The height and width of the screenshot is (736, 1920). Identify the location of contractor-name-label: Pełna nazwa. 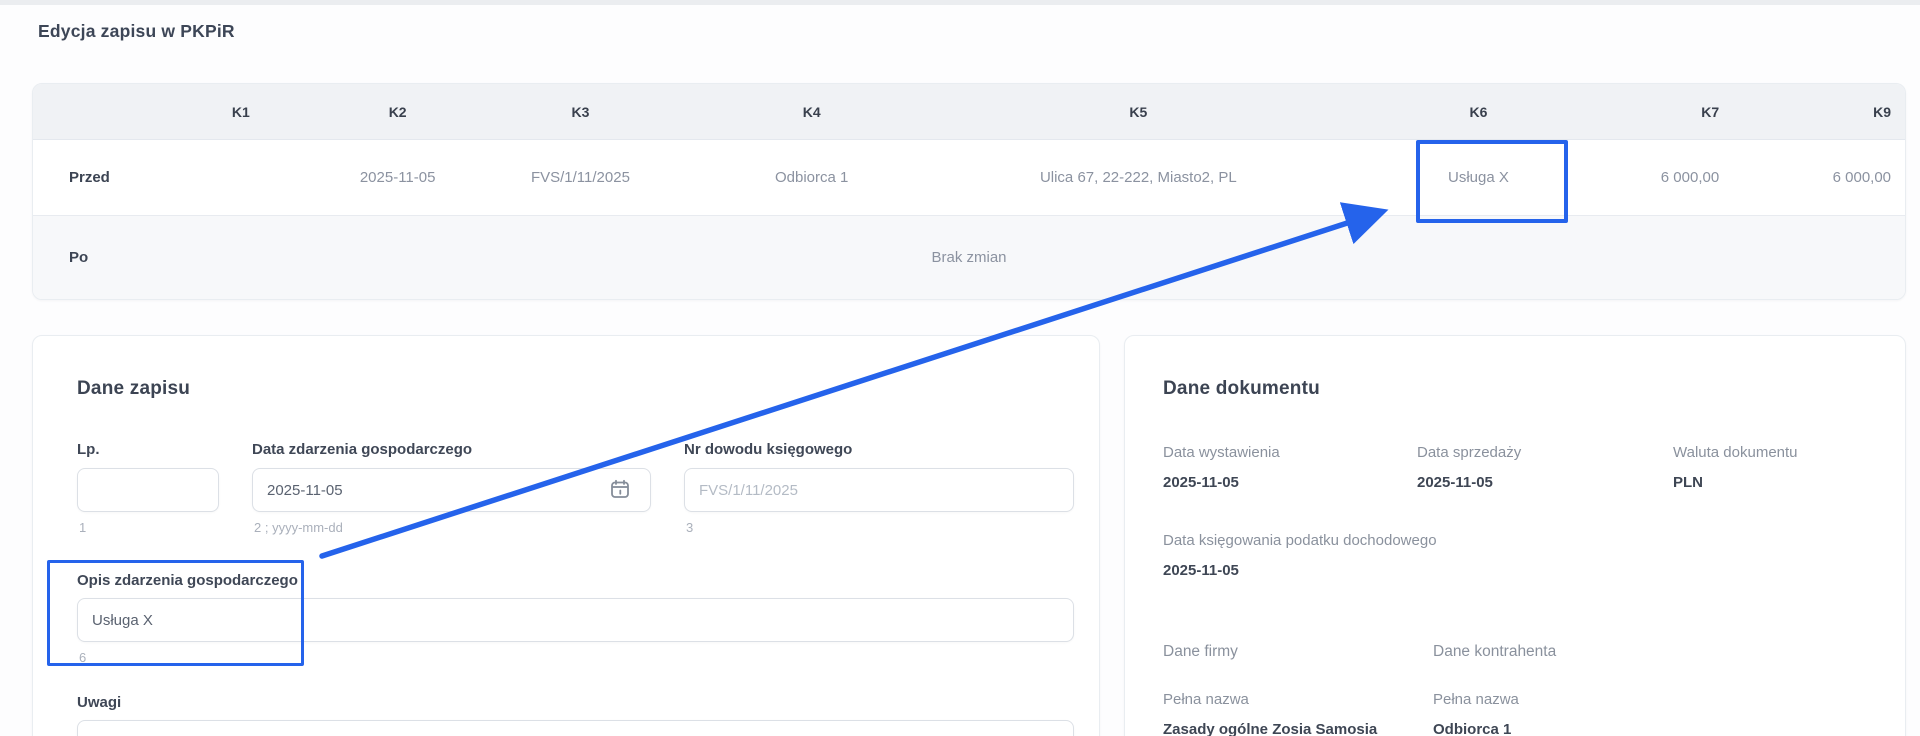
(1476, 699).